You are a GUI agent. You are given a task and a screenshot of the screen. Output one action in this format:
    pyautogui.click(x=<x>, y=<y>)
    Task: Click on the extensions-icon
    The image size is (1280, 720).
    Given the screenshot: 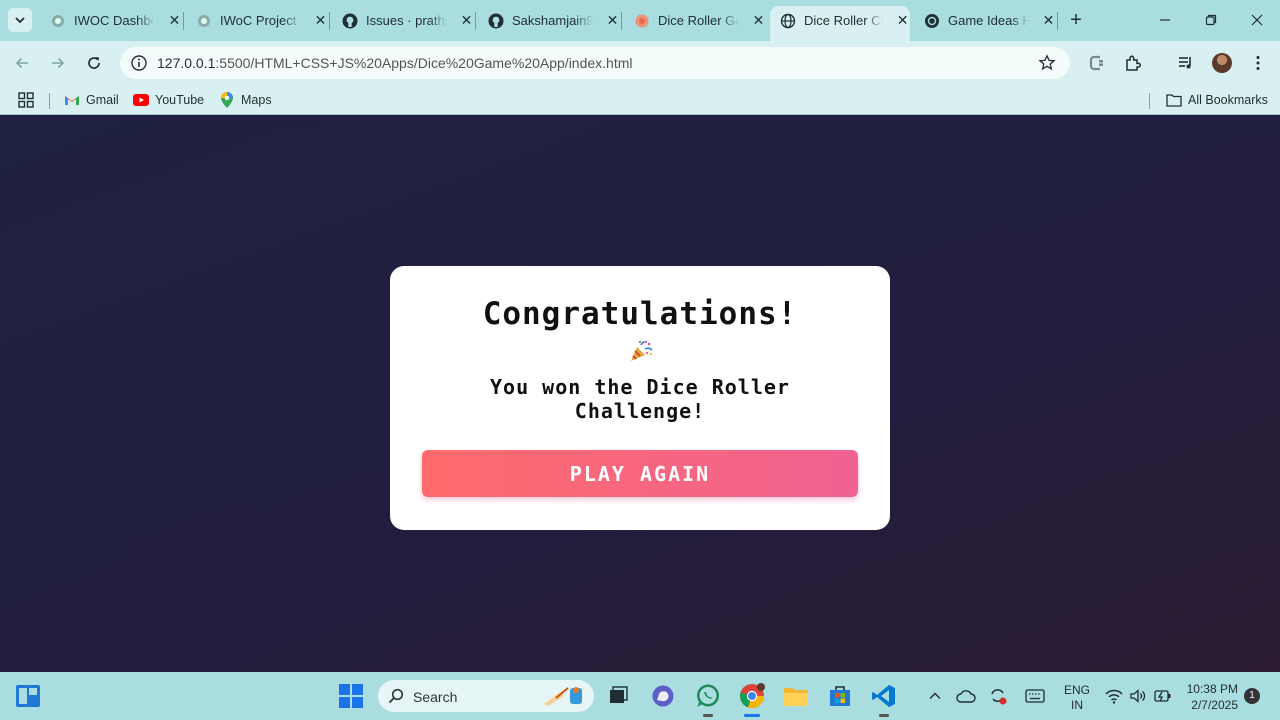 What is the action you would take?
    pyautogui.click(x=1133, y=63)
    